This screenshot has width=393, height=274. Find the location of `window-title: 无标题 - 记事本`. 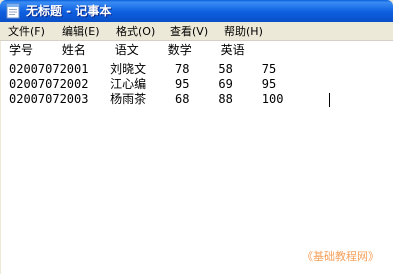

window-title: 无标题 - 记事本 is located at coordinates (69, 11).